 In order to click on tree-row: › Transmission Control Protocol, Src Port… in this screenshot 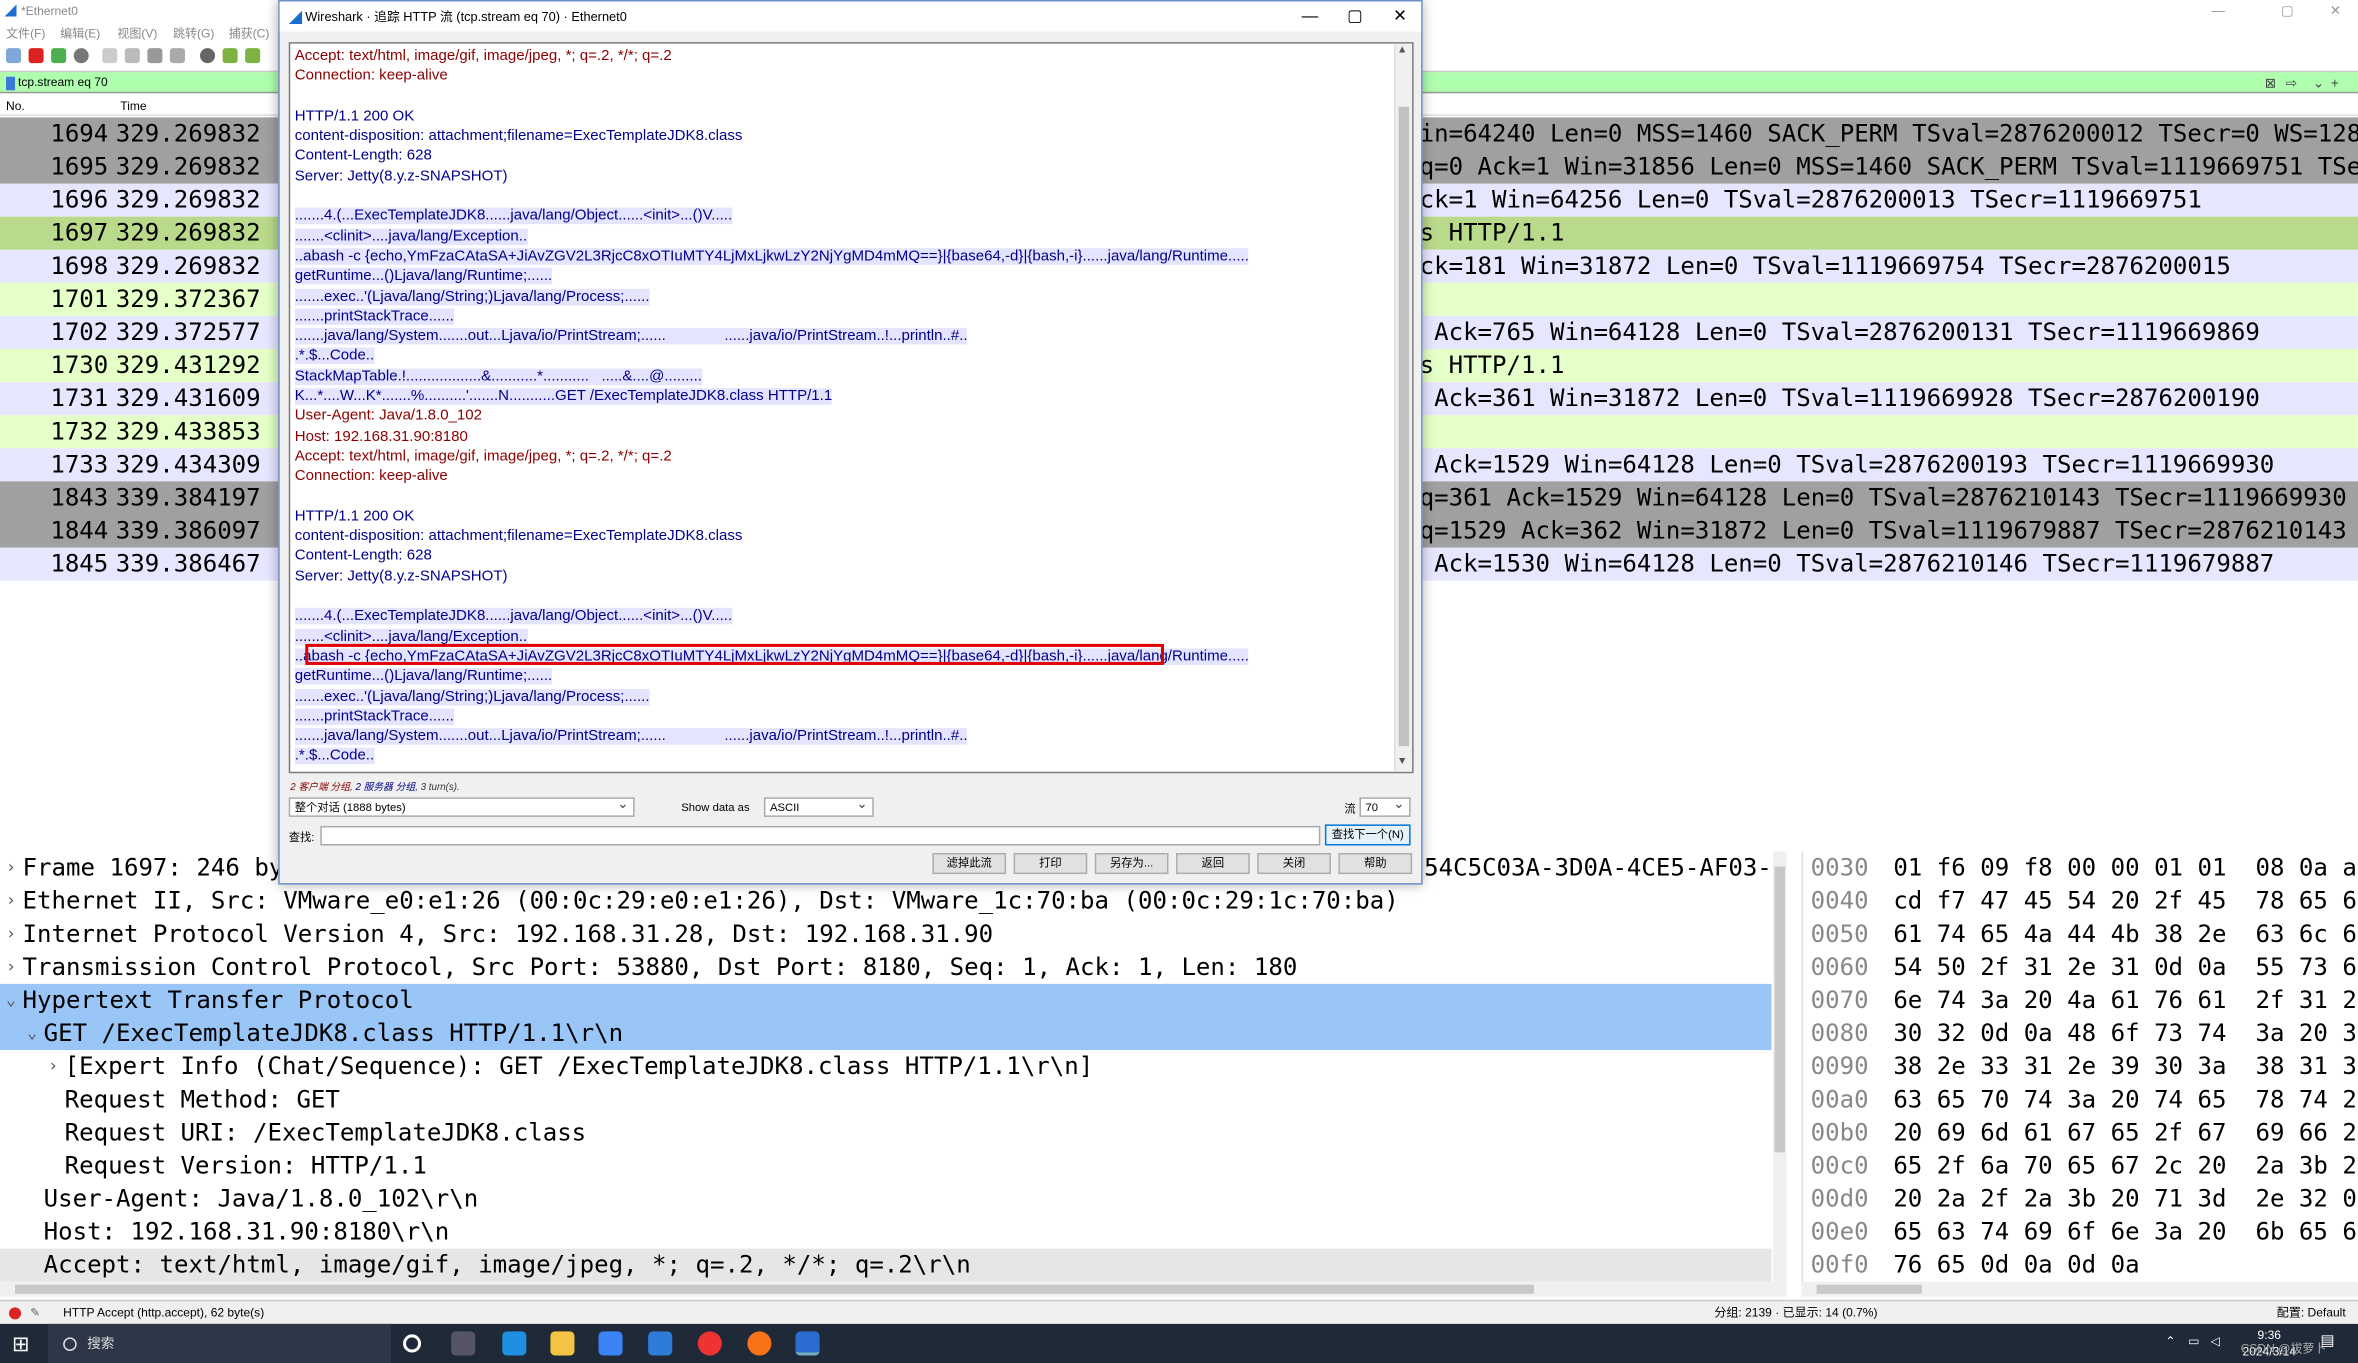, I will do `click(886, 967)`.